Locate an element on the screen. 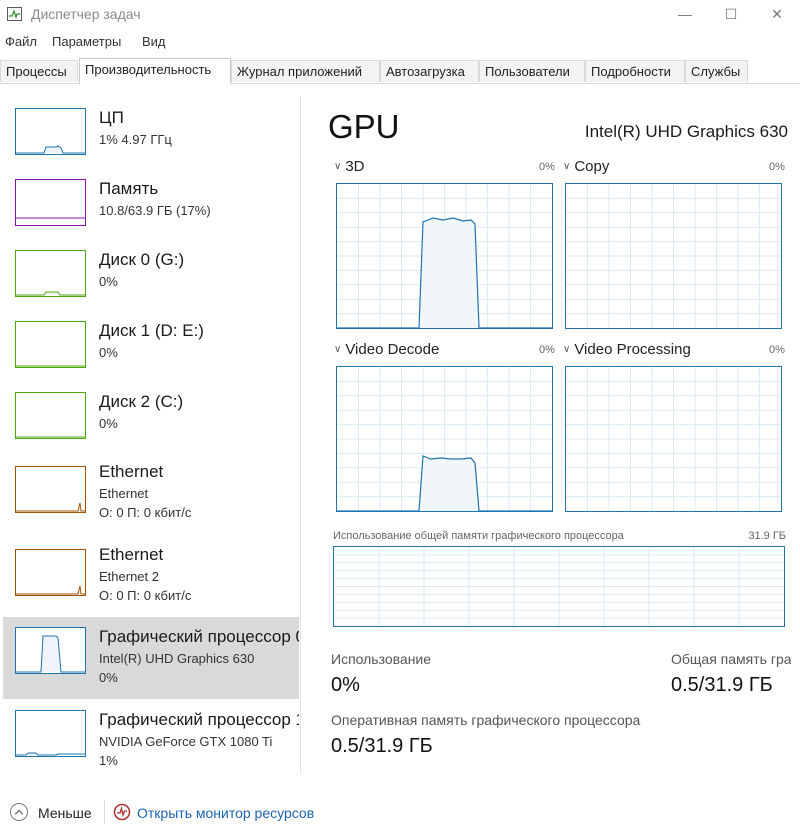 The image size is (800, 832). sidebar-item-detail: Intel(R) UHD Graphics 630 is located at coordinates (177, 658).